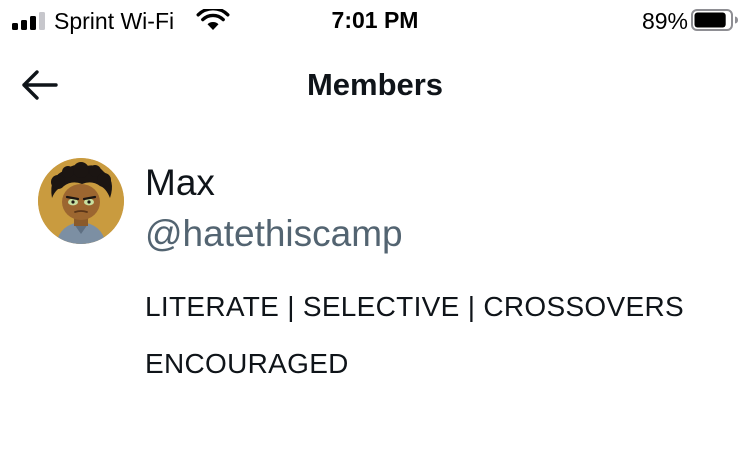 Image resolution: width=750 pixels, height=467 pixels. Describe the element at coordinates (664, 21) in the screenshot. I see `battery-percentage: 89%` at that location.